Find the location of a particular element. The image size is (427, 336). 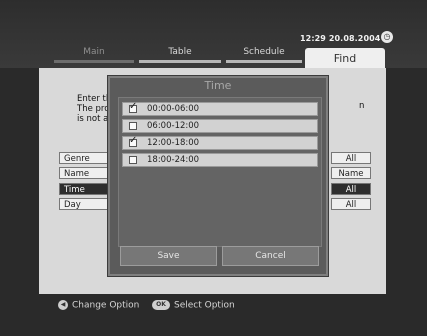

option-name-value: Name is located at coordinates (351, 173).